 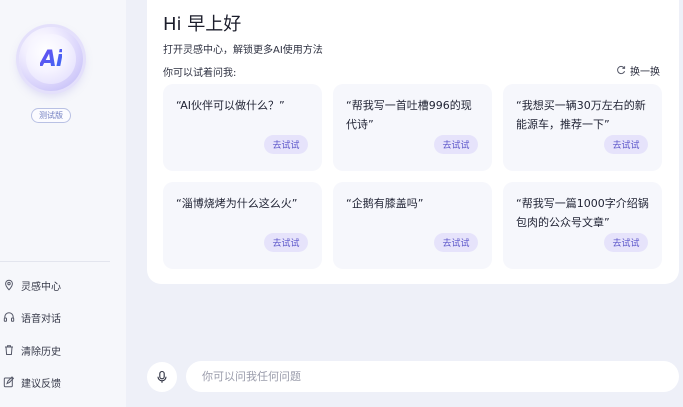 What do you see at coordinates (41, 384) in the screenshot?
I see `sidebar-item-label: 建议反馈` at bounding box center [41, 384].